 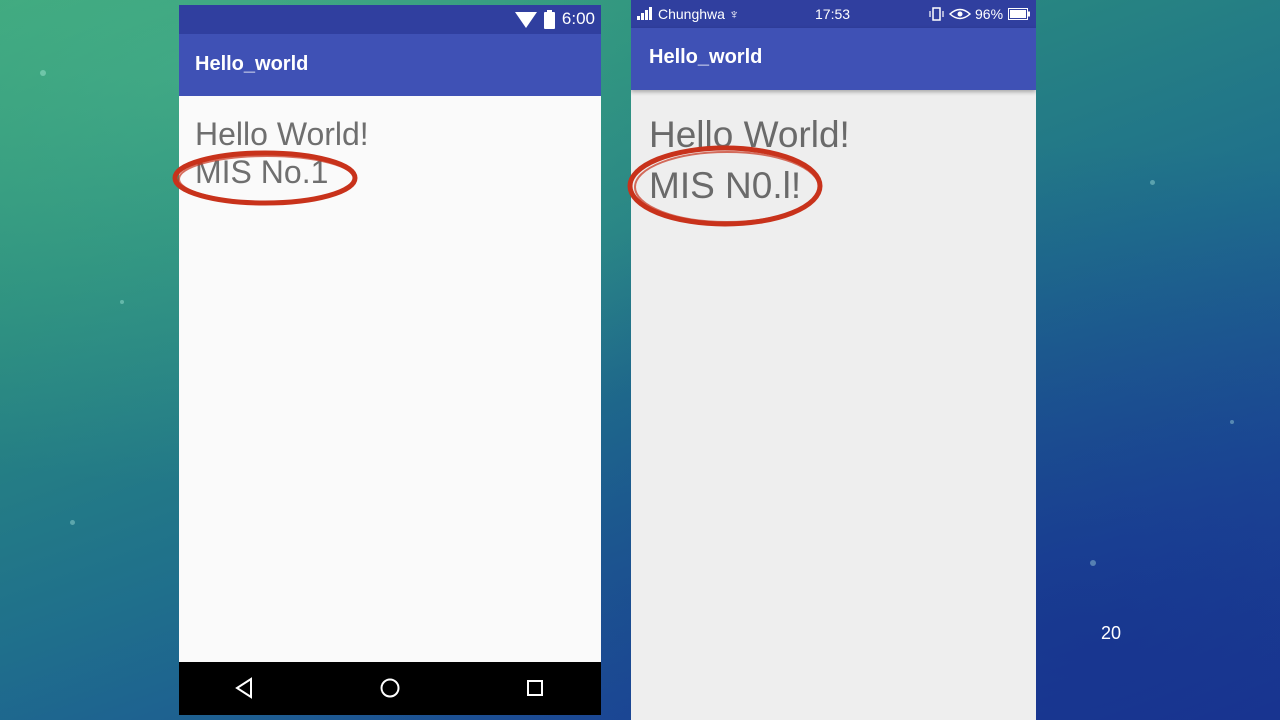 I want to click on mis-text: MIS No.1, so click(x=262, y=172).